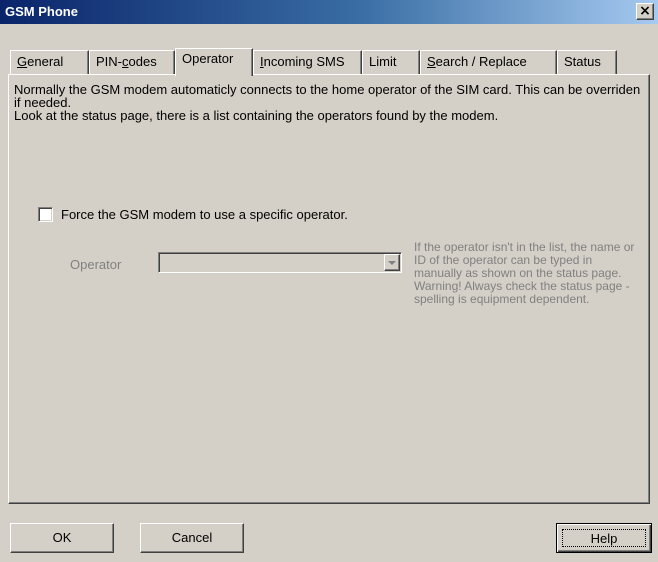  I want to click on force-operator-checkbox, so click(45, 214).